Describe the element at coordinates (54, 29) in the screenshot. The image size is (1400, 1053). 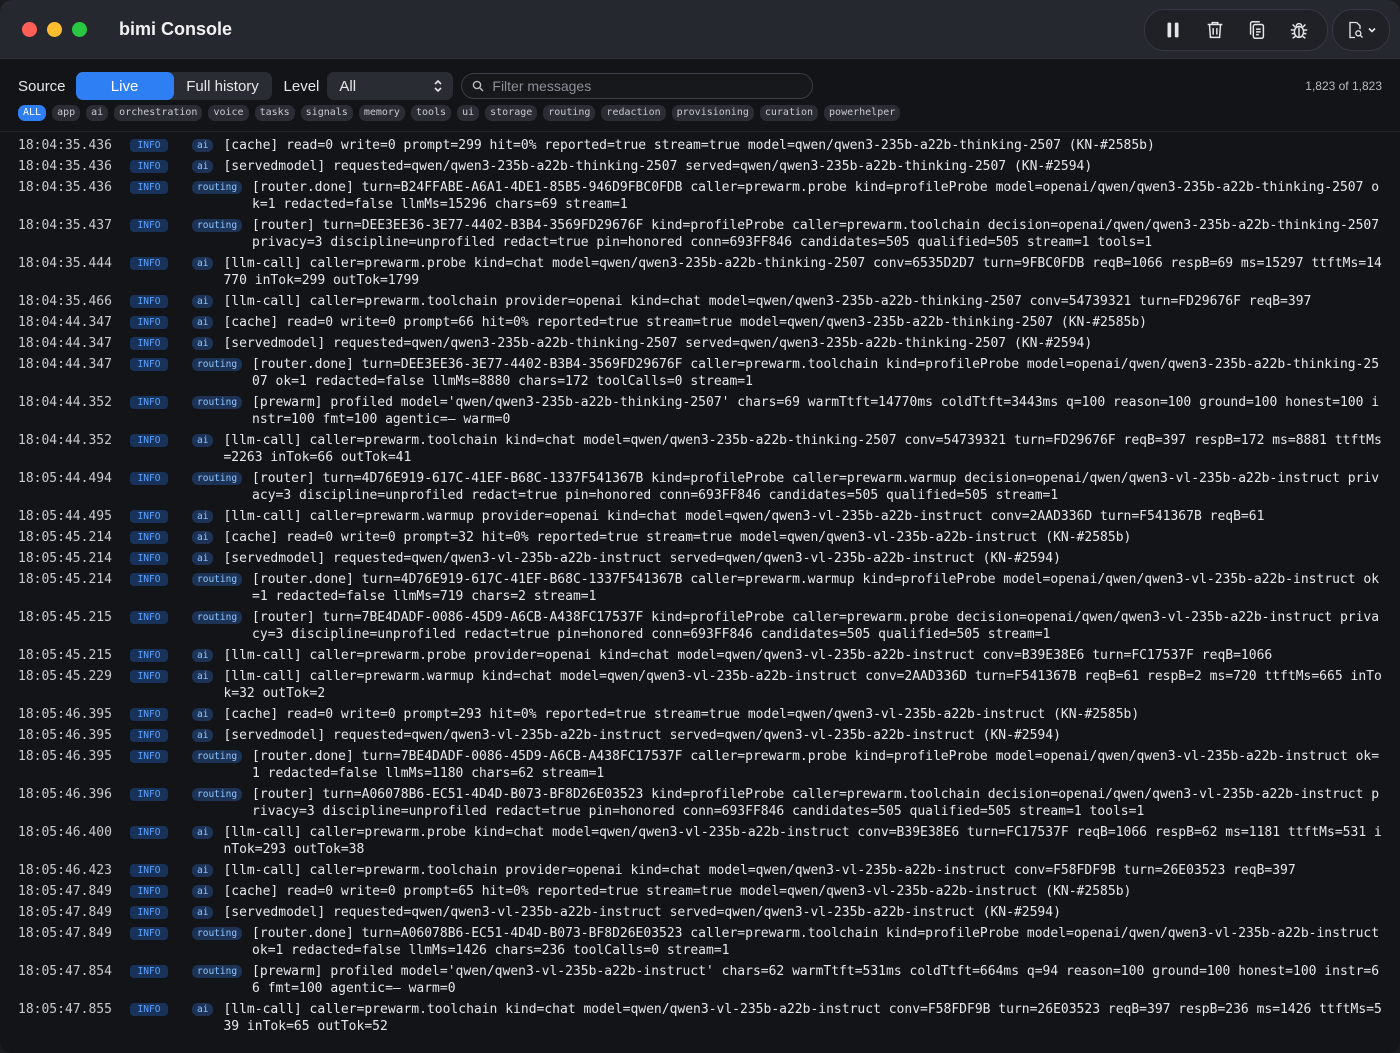
I see `minimize-window-button` at that location.